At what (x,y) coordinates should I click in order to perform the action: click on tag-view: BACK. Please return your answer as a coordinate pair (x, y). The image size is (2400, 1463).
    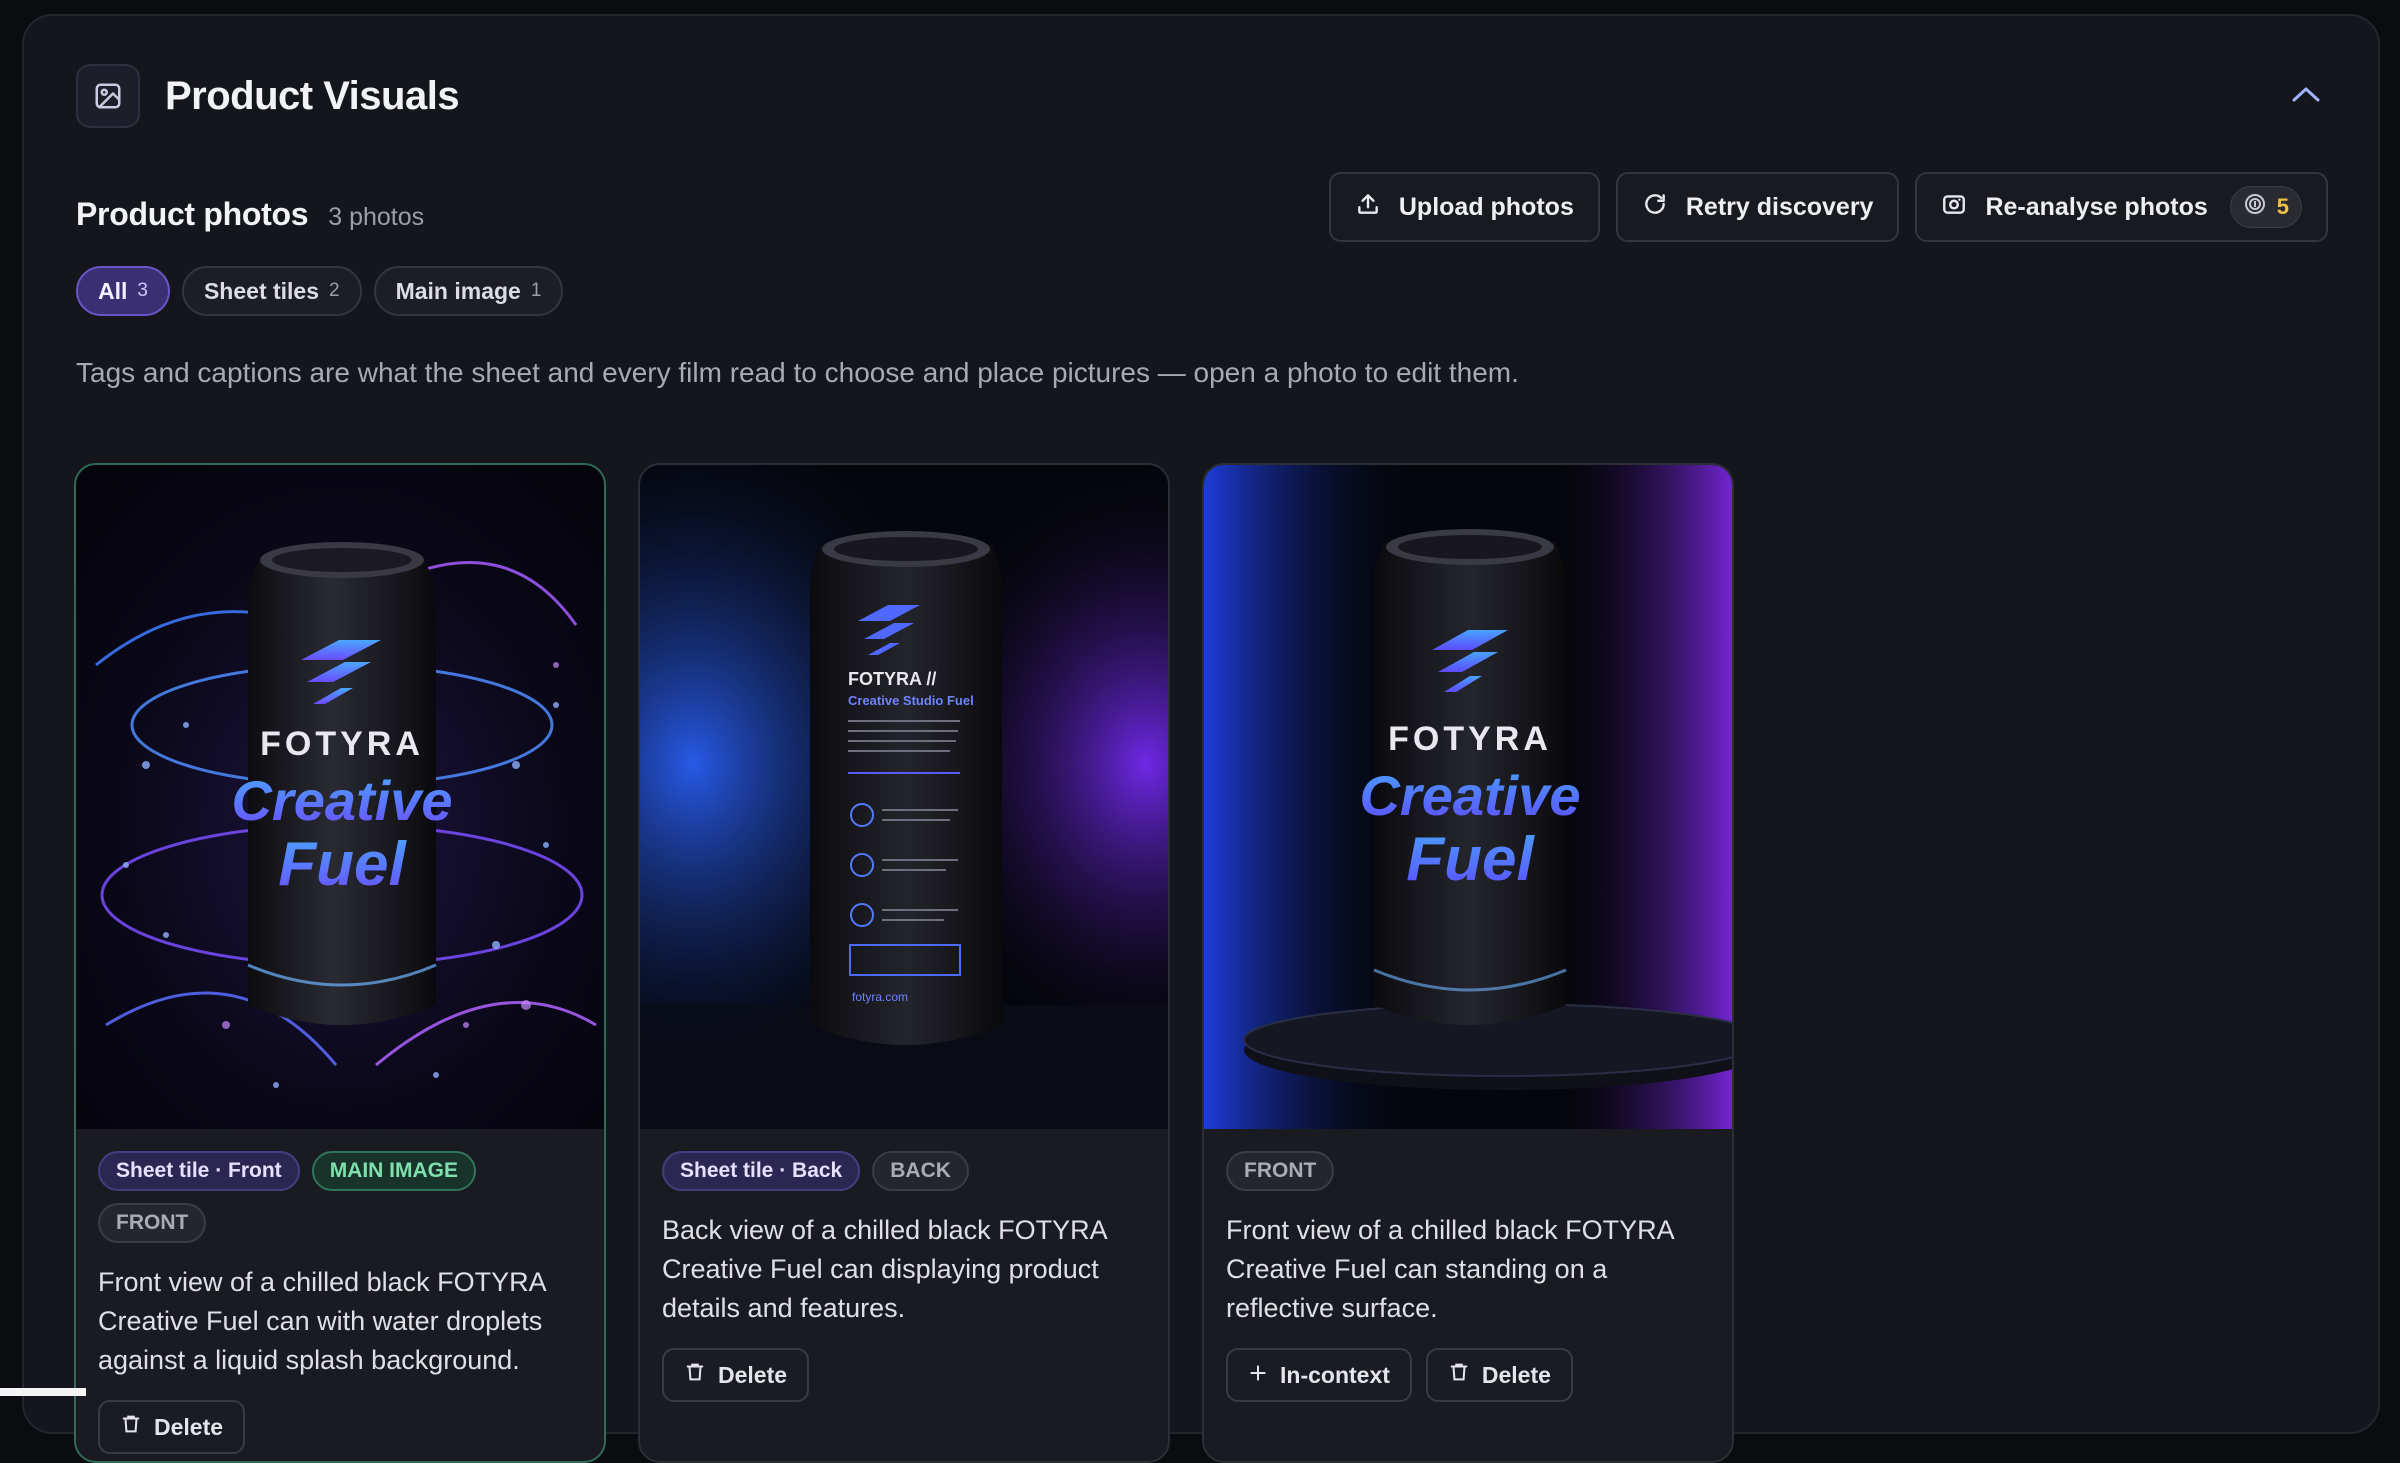
    Looking at the image, I should click on (920, 1171).